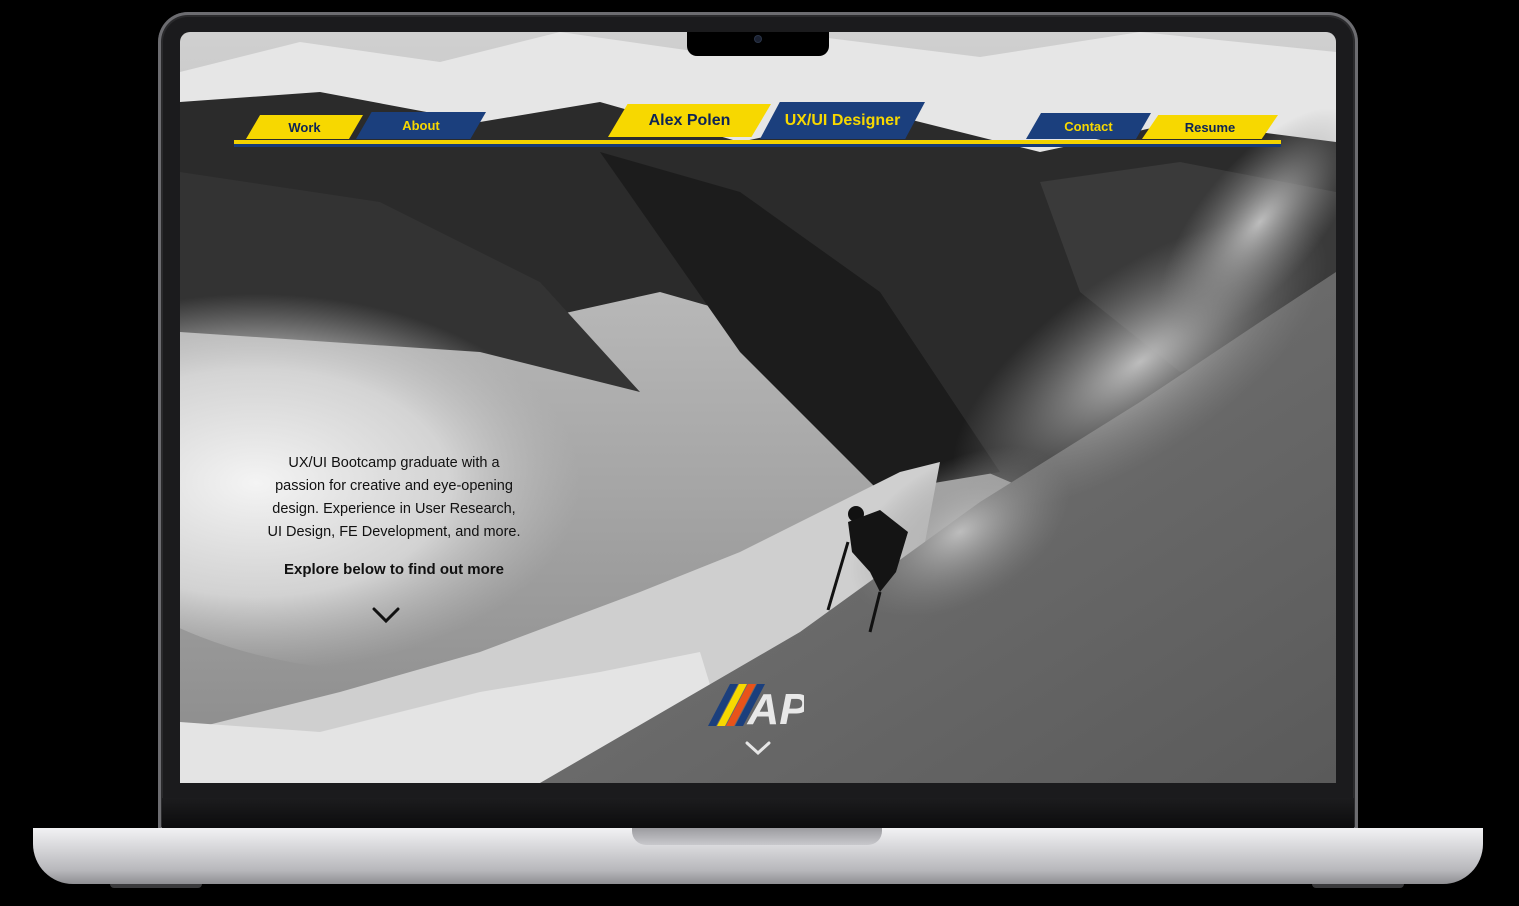 This screenshot has width=1519, height=906. I want to click on hero-line: design. Experience in User Research,, so click(394, 509).